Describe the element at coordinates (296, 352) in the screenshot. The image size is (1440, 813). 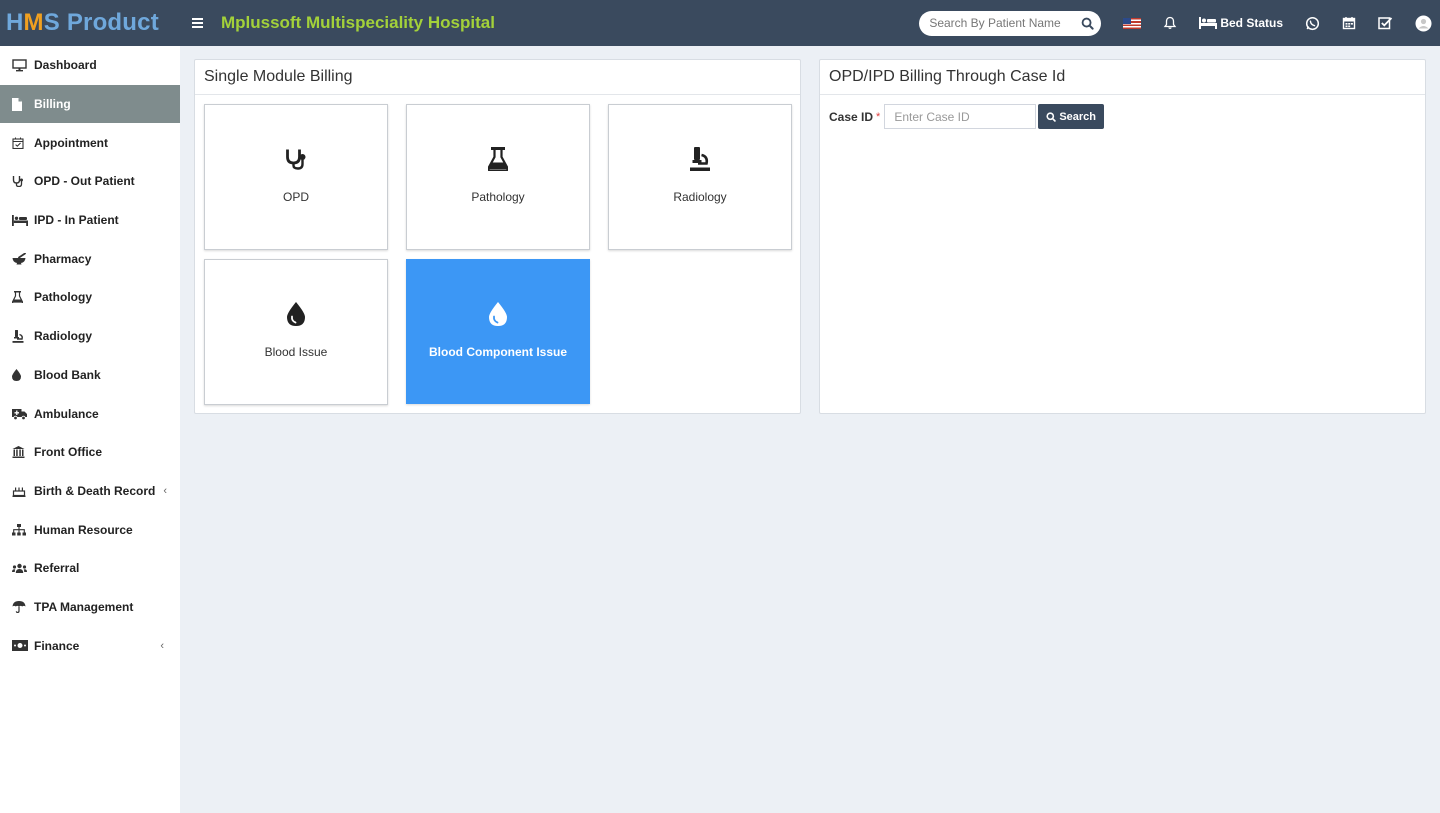
I see `tile-label: Blood Issue` at that location.